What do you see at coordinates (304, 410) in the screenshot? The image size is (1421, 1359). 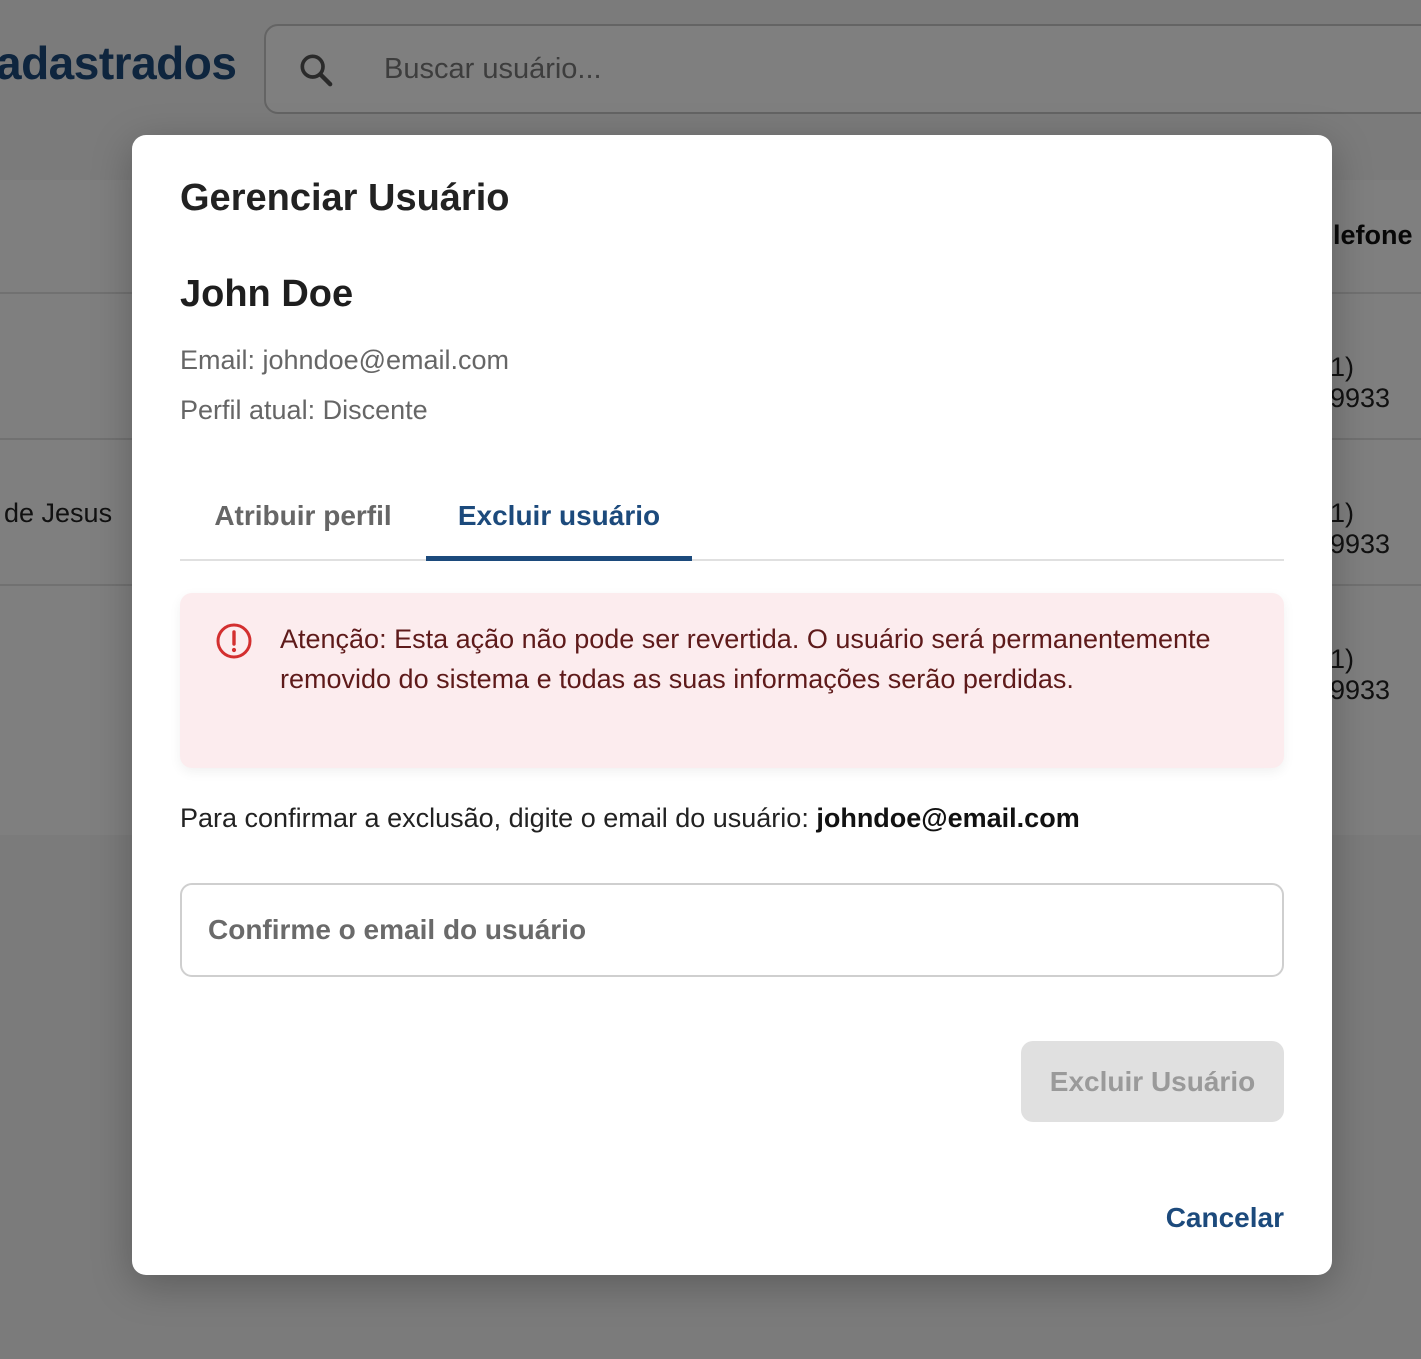 I see `user-profile: Perfil atual: Discente` at bounding box center [304, 410].